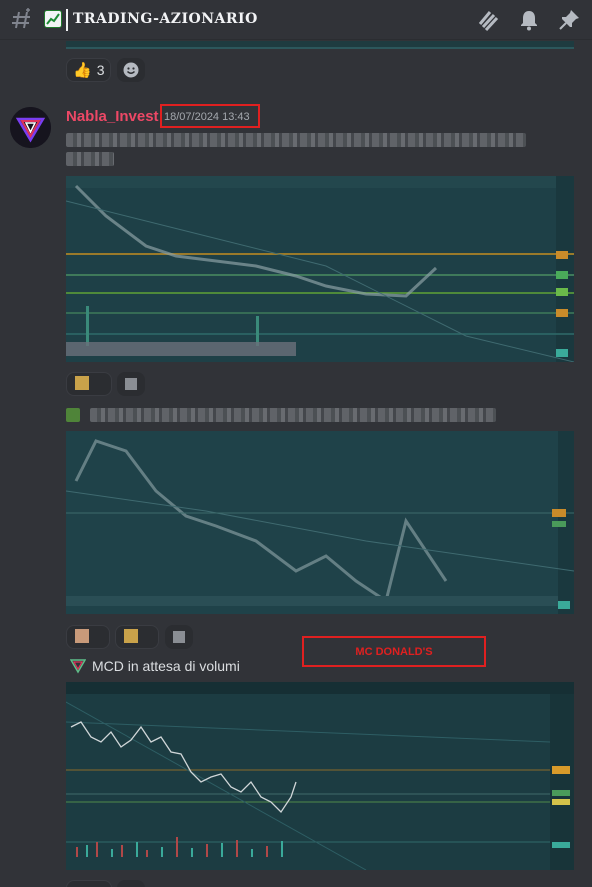  Describe the element at coordinates (67, 20) in the screenshot. I see `header-divider` at that location.